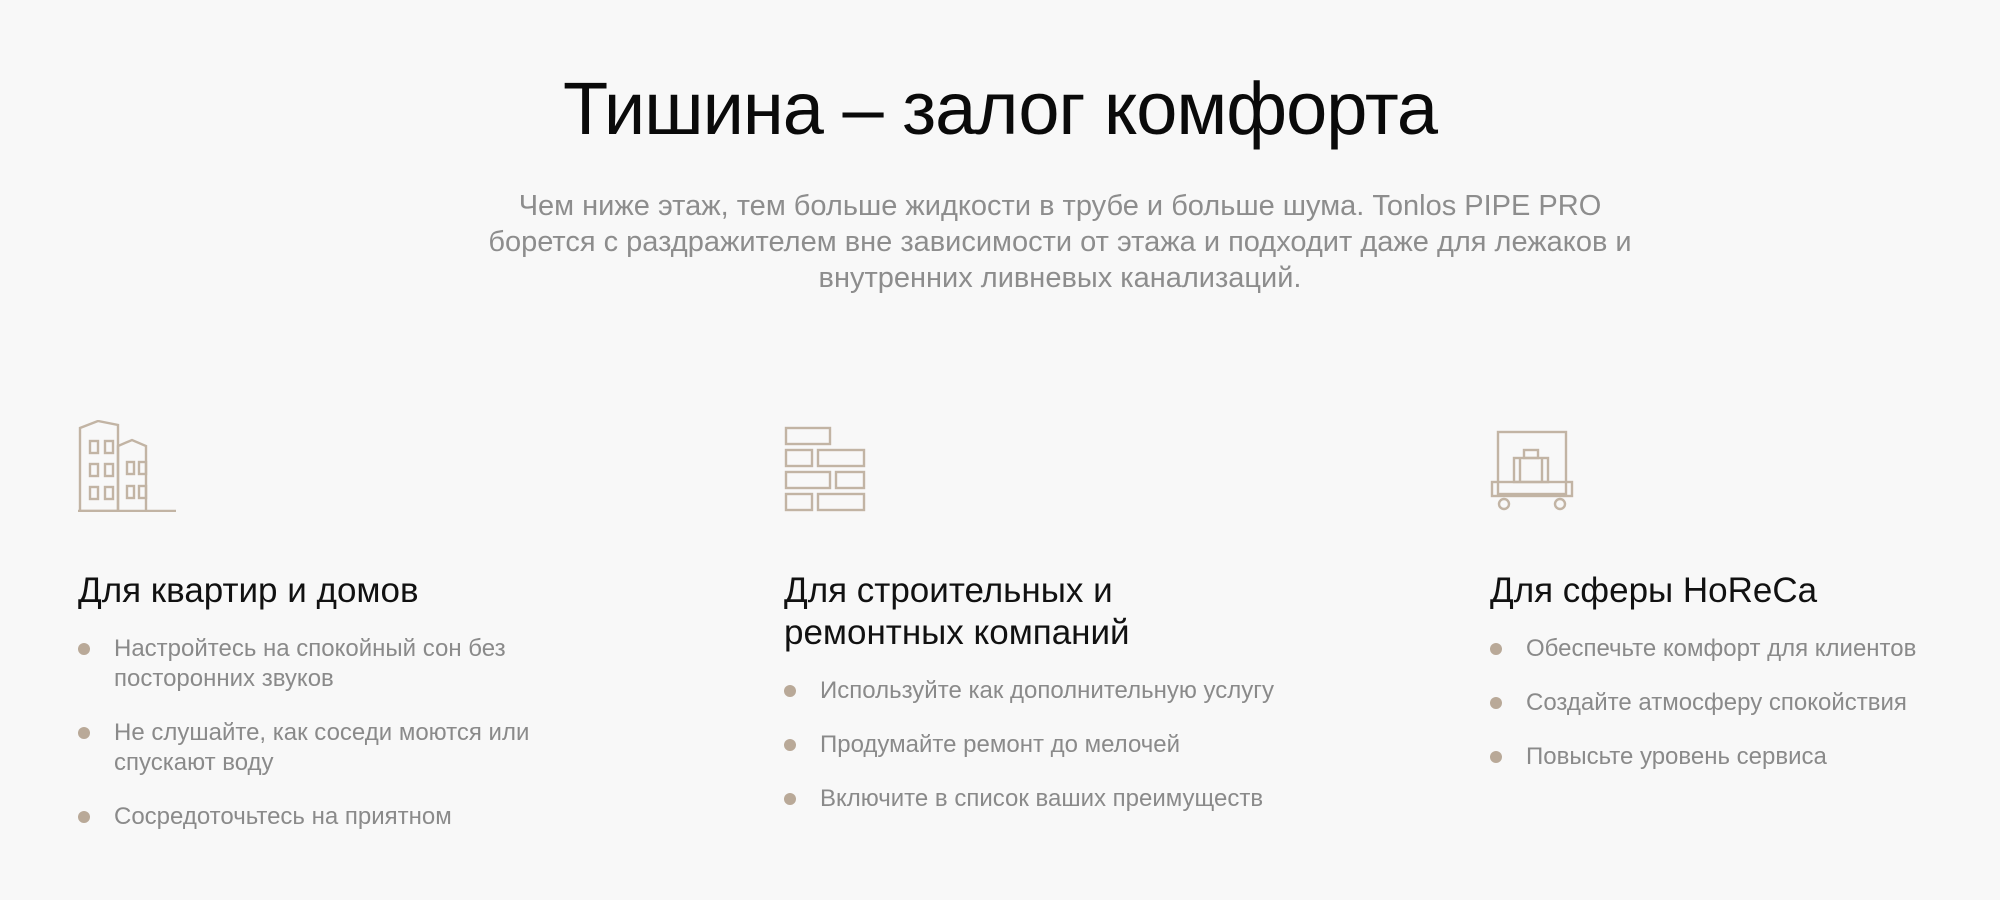  What do you see at coordinates (1000, 744) in the screenshot?
I see `list-item-text: Продумайте ремонт до мелочей` at bounding box center [1000, 744].